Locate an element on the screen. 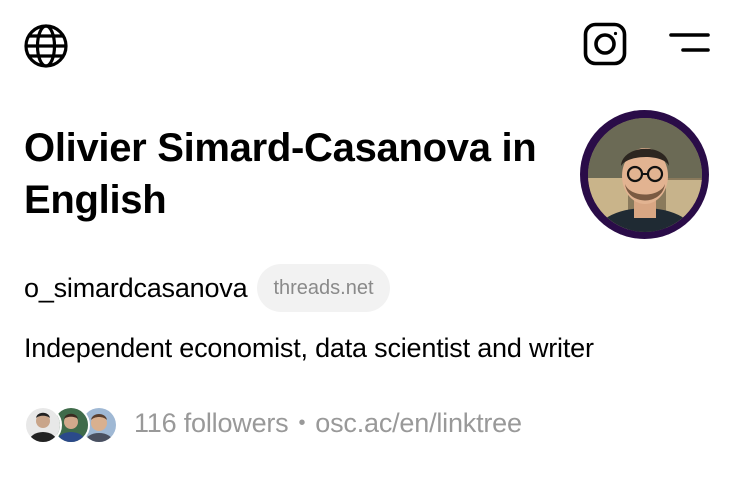  follower-avatars is located at coordinates (71, 424).